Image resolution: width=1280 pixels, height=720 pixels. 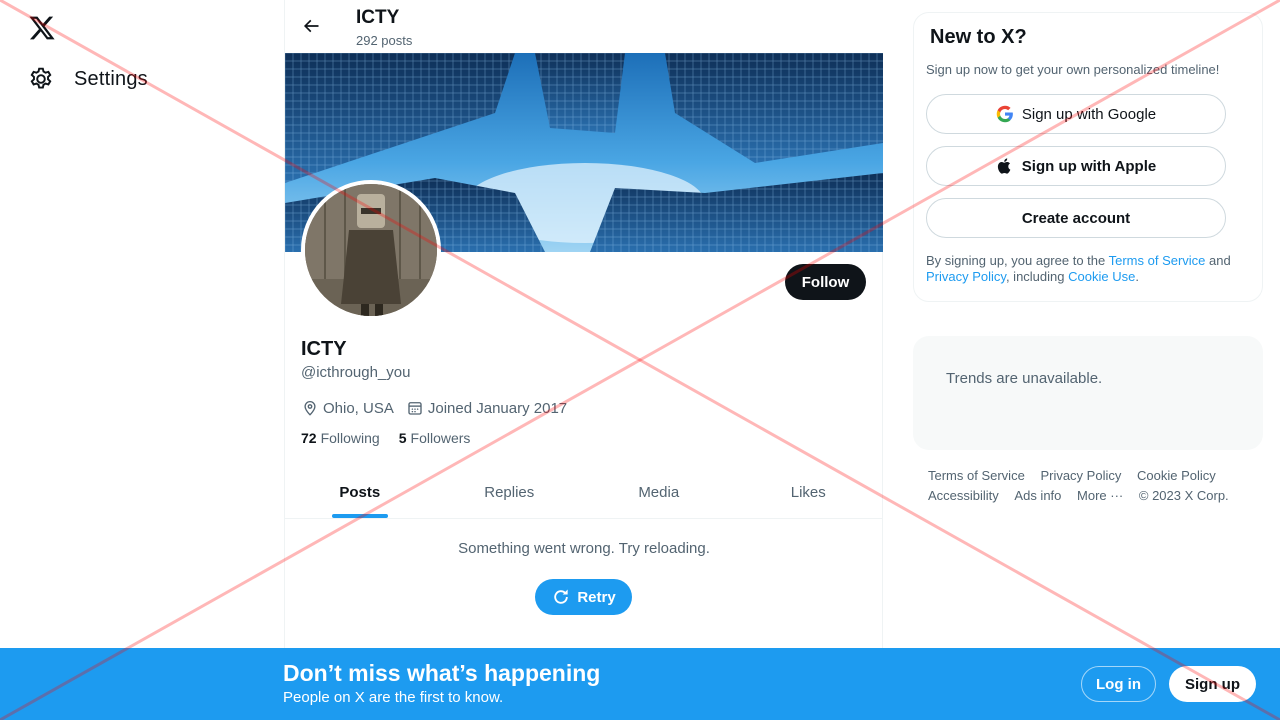 What do you see at coordinates (966, 276) in the screenshot?
I see `privacy-link: Privacy Policy` at bounding box center [966, 276].